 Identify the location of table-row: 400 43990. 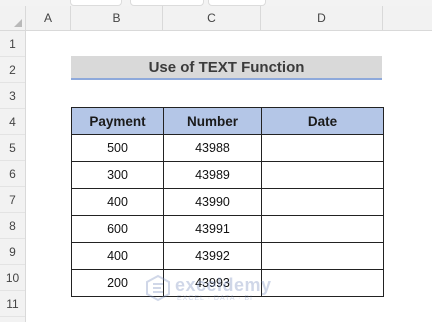
(227, 202).